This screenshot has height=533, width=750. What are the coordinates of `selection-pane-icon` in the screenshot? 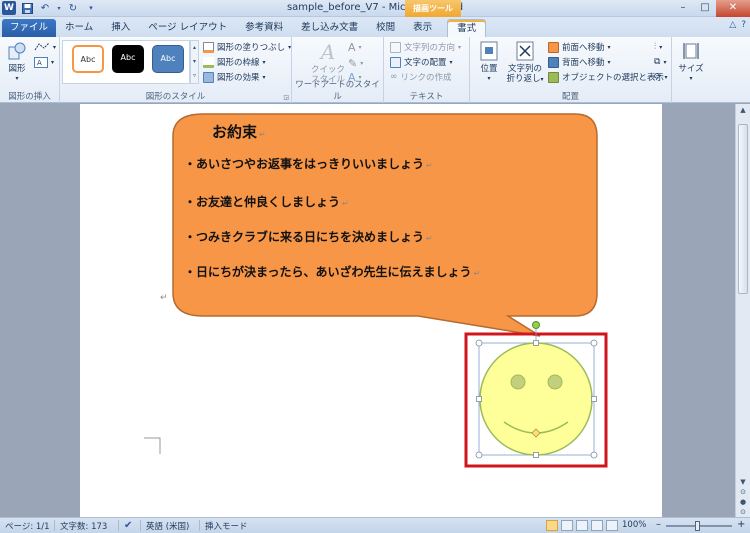 It's located at (553, 77).